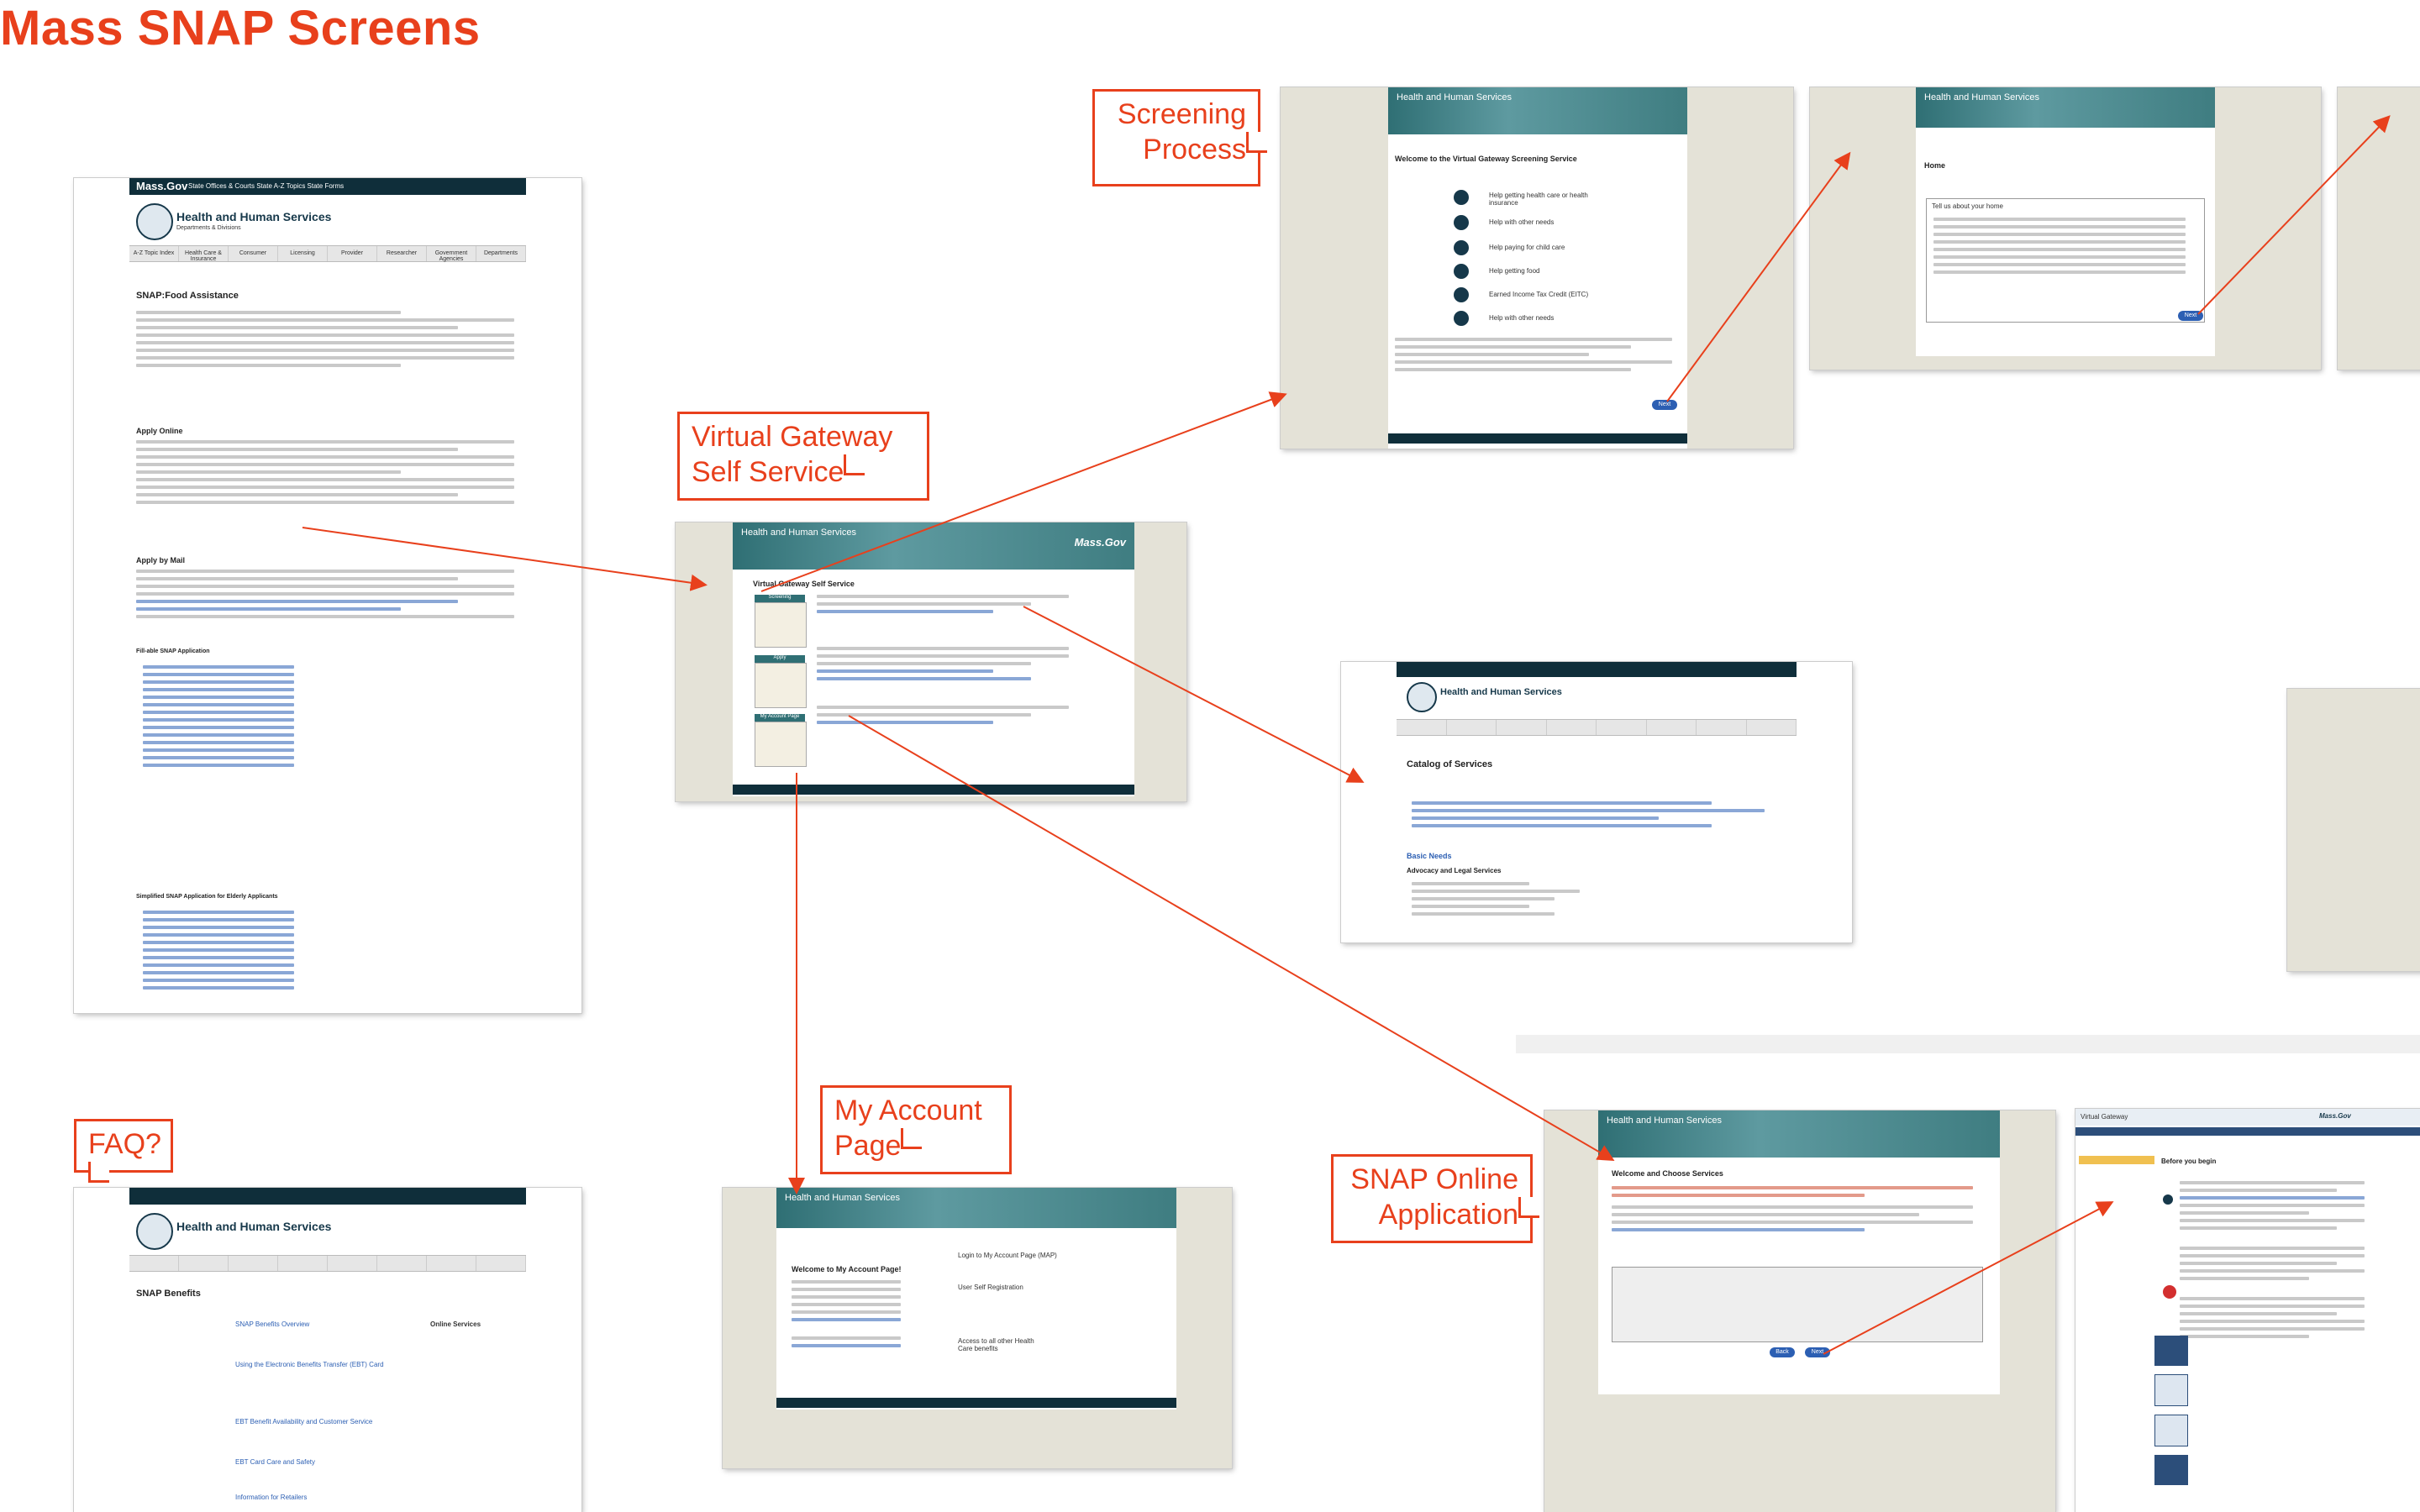  I want to click on arrow-screening-to-home, so click(1758, 276).